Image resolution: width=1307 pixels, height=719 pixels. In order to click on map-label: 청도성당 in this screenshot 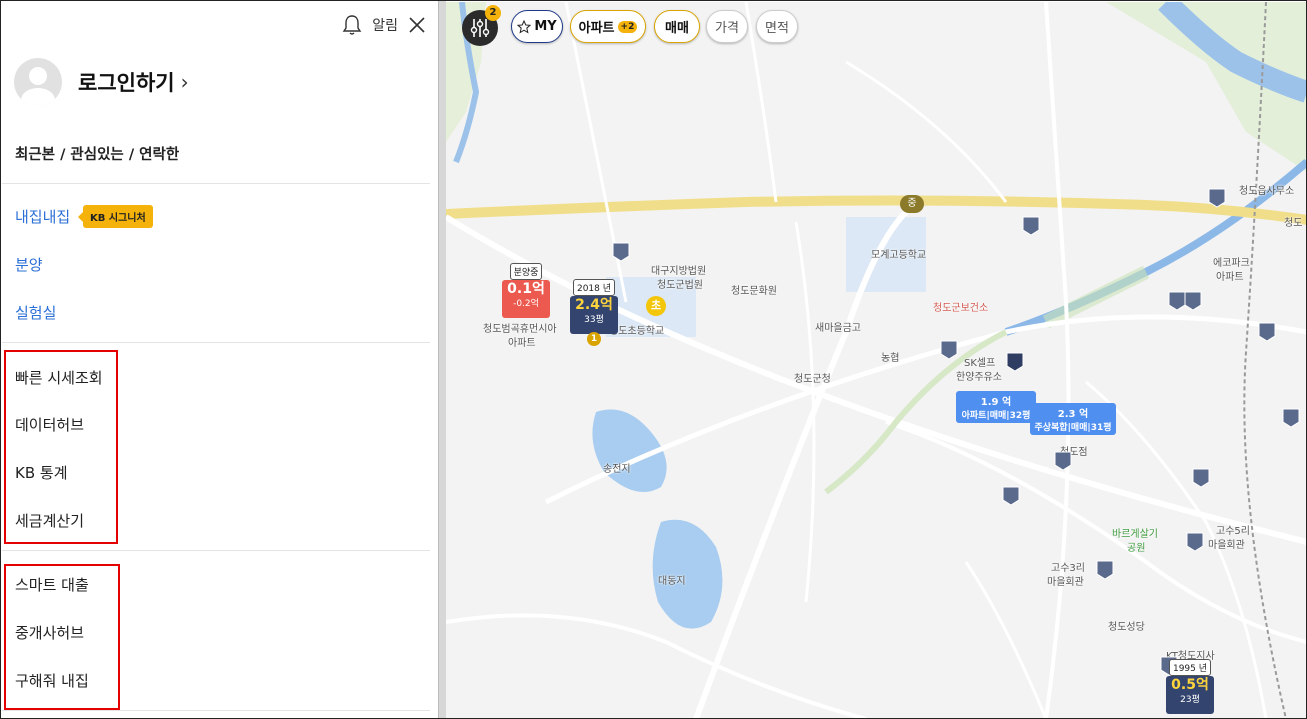, I will do `click(1126, 627)`.